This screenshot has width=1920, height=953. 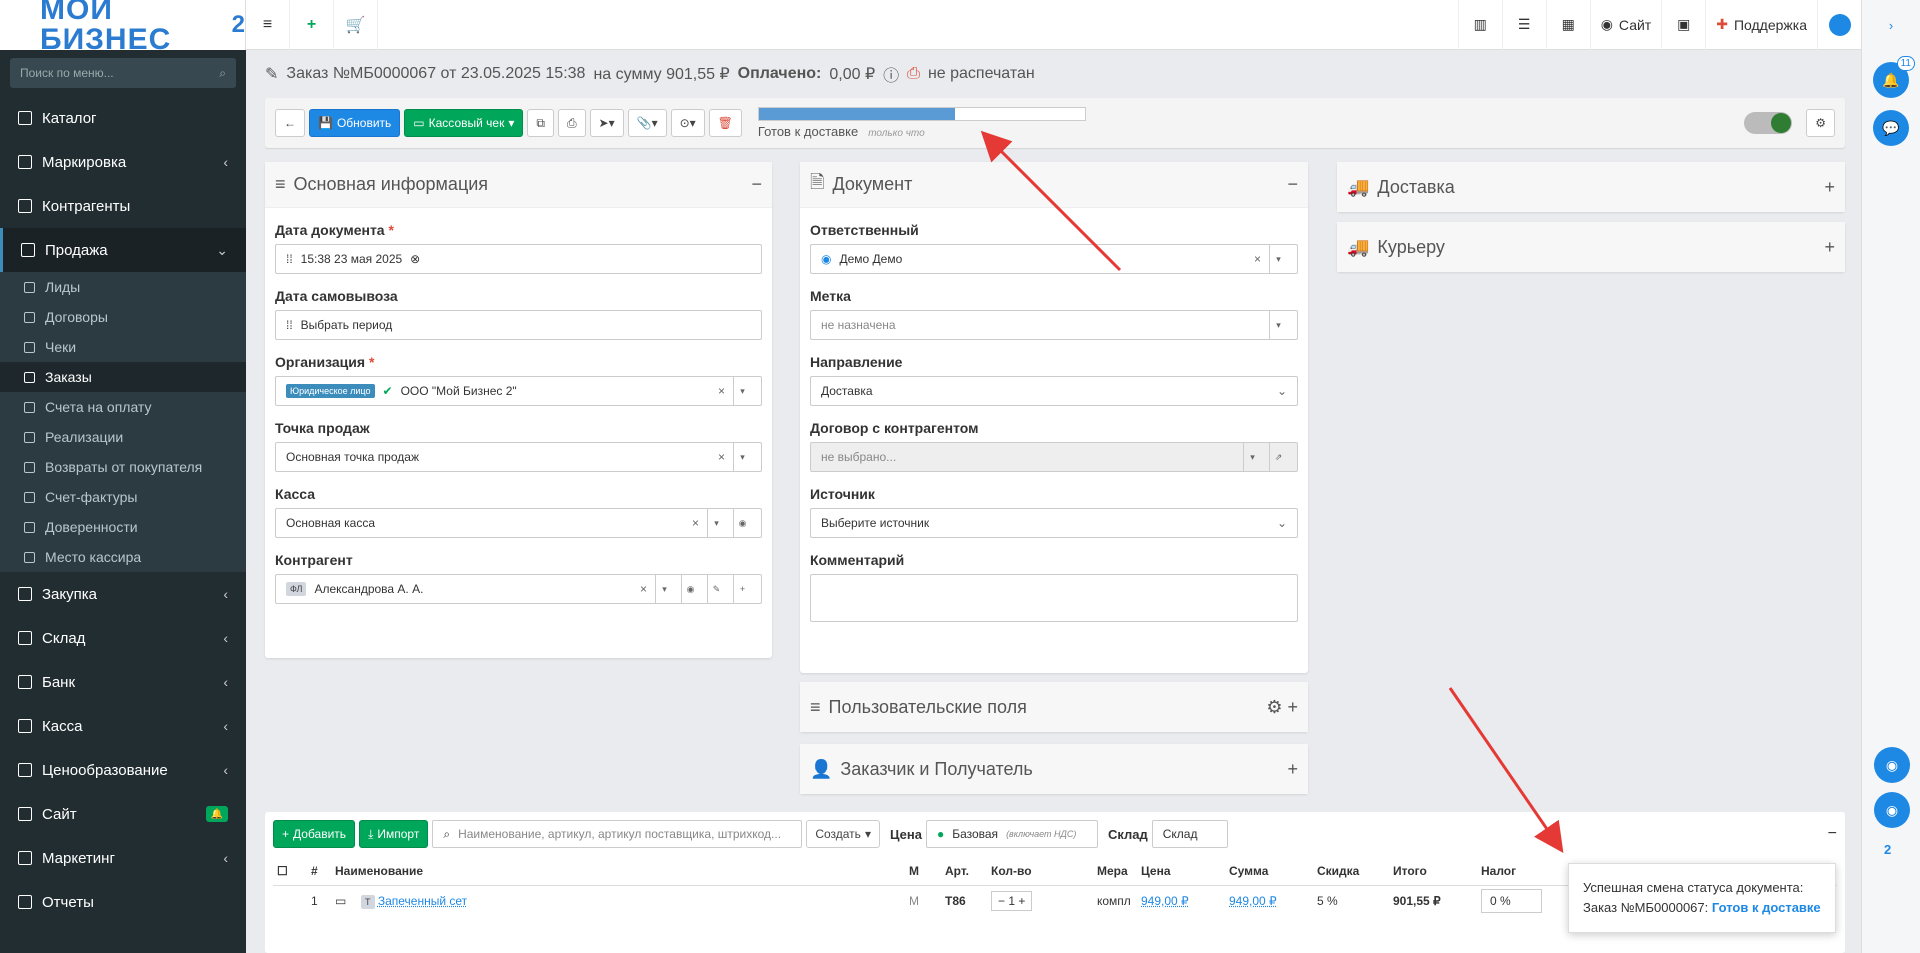 I want to click on sidebar-subitem: Счет-фактуры, so click(x=123, y=497).